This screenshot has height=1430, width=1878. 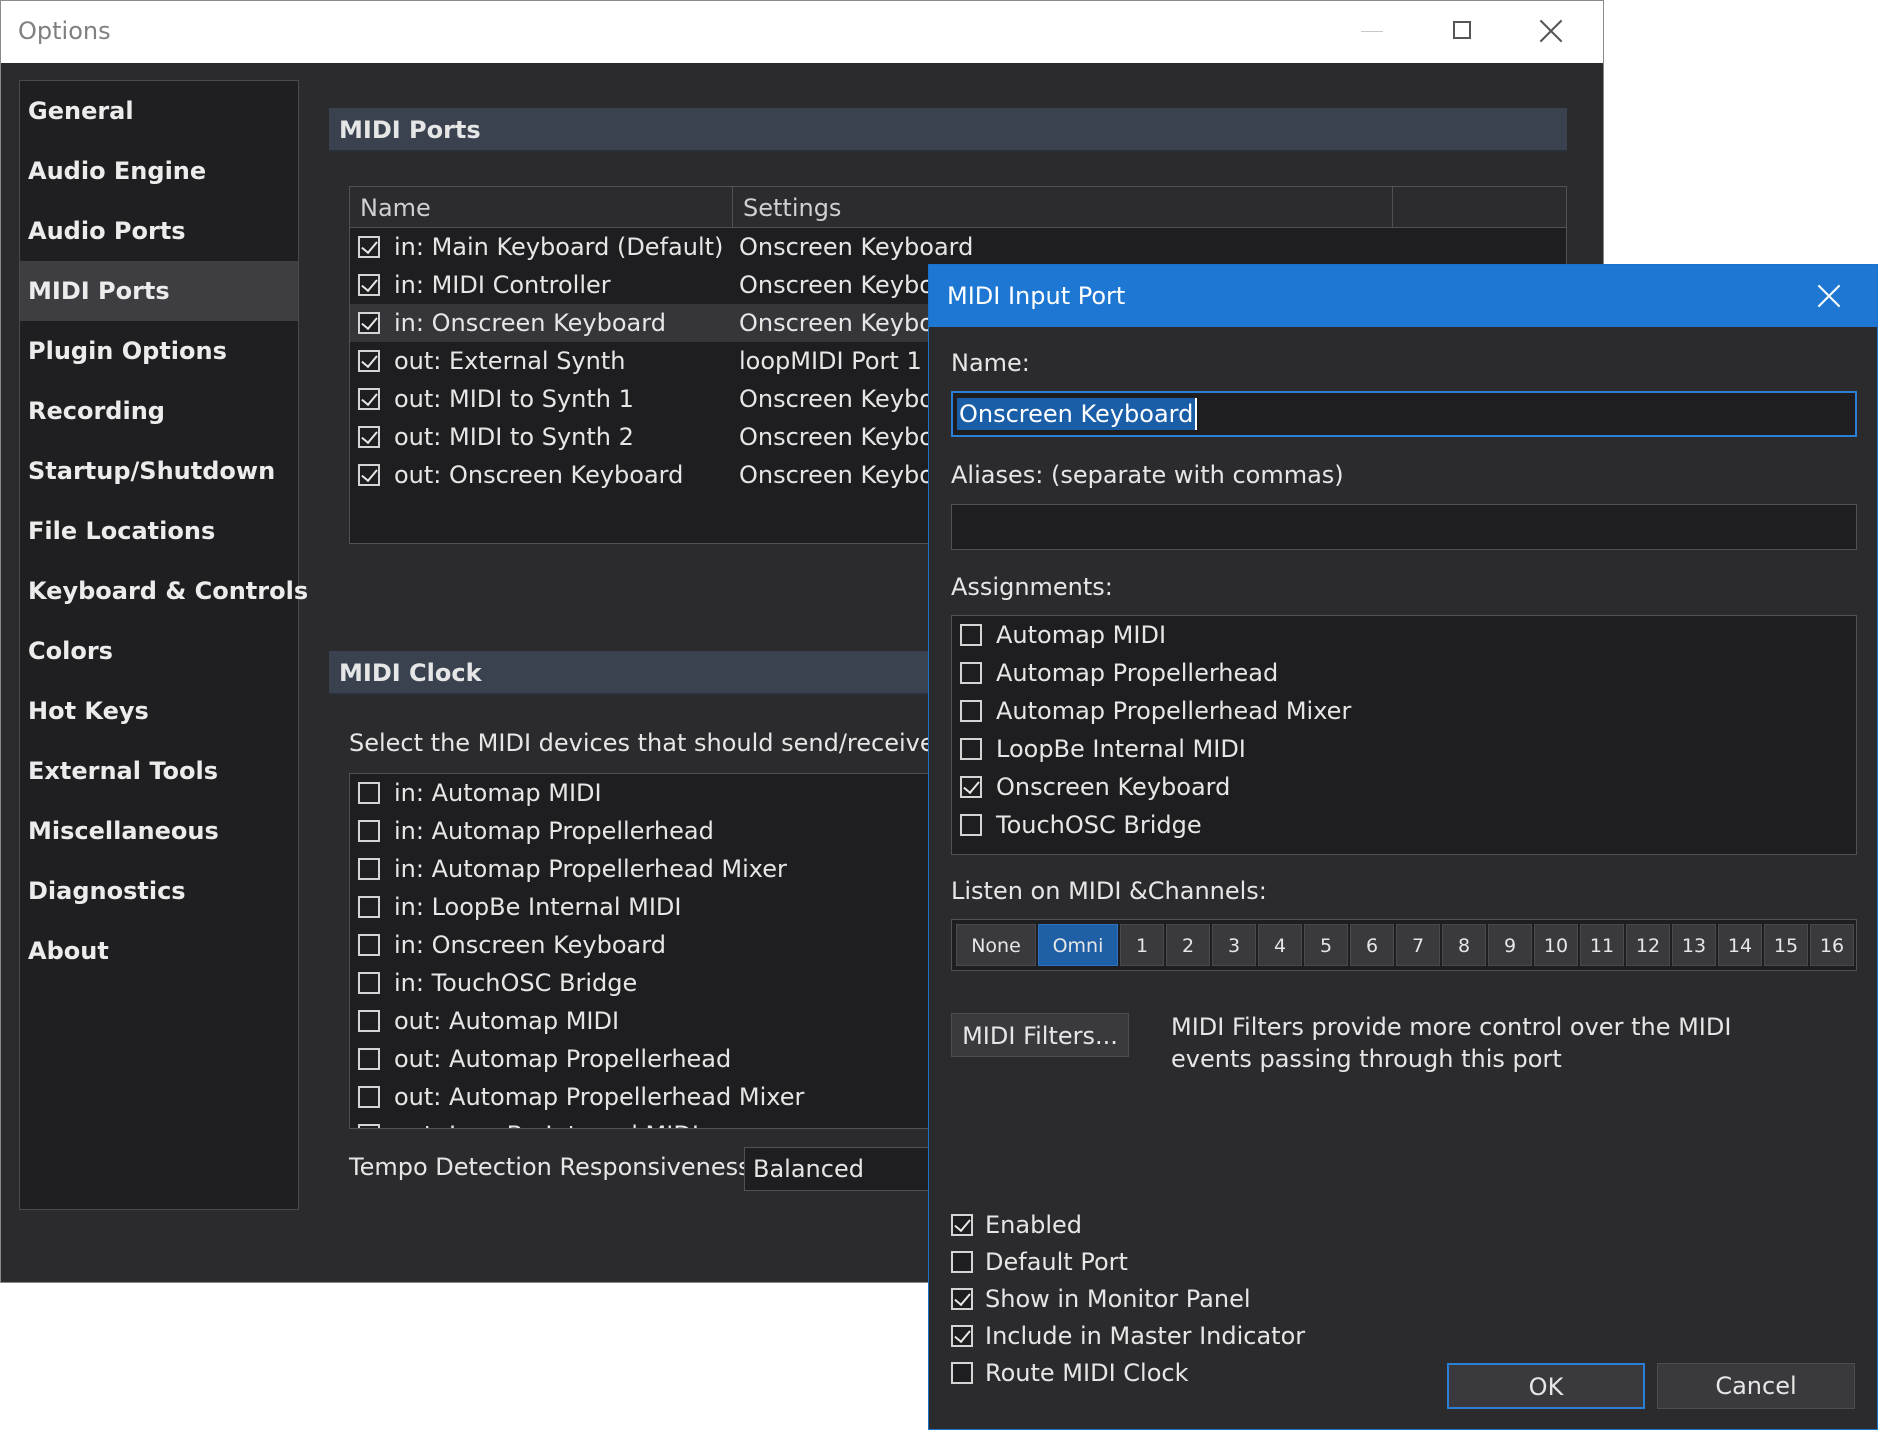 I want to click on list-item: LoopBe Internal MIDI, so click(x=1404, y=749).